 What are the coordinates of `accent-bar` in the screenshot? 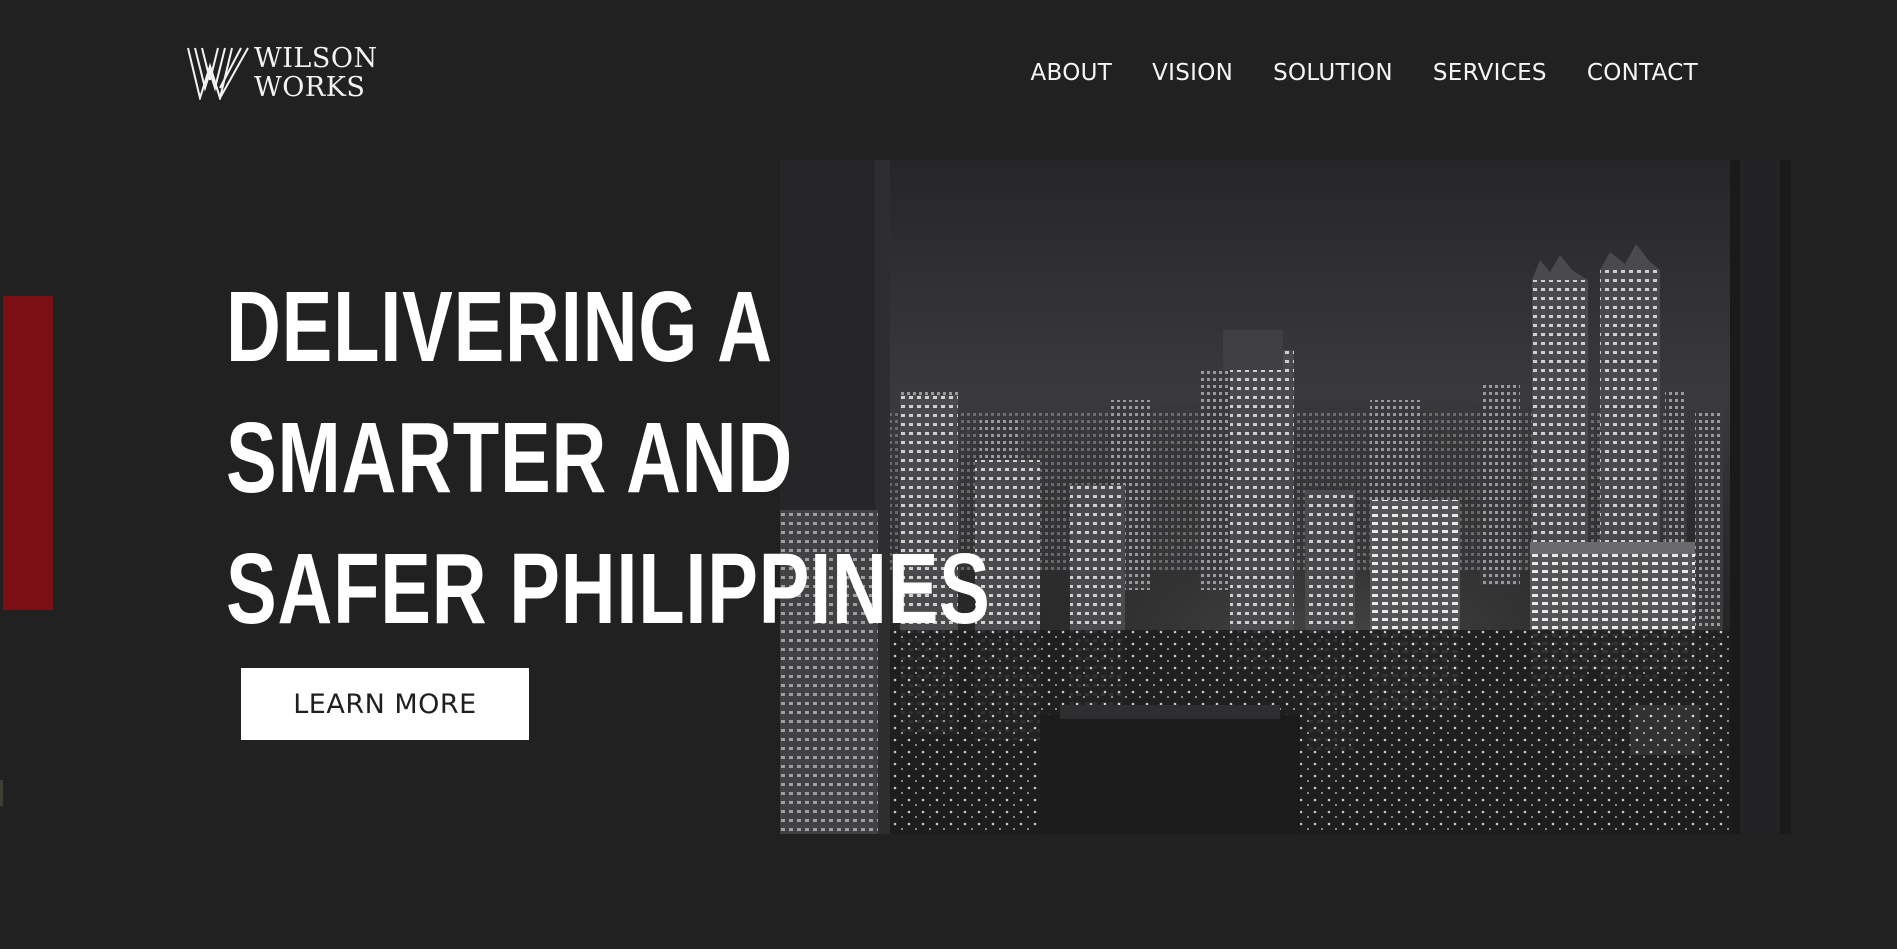 It's located at (28, 453).